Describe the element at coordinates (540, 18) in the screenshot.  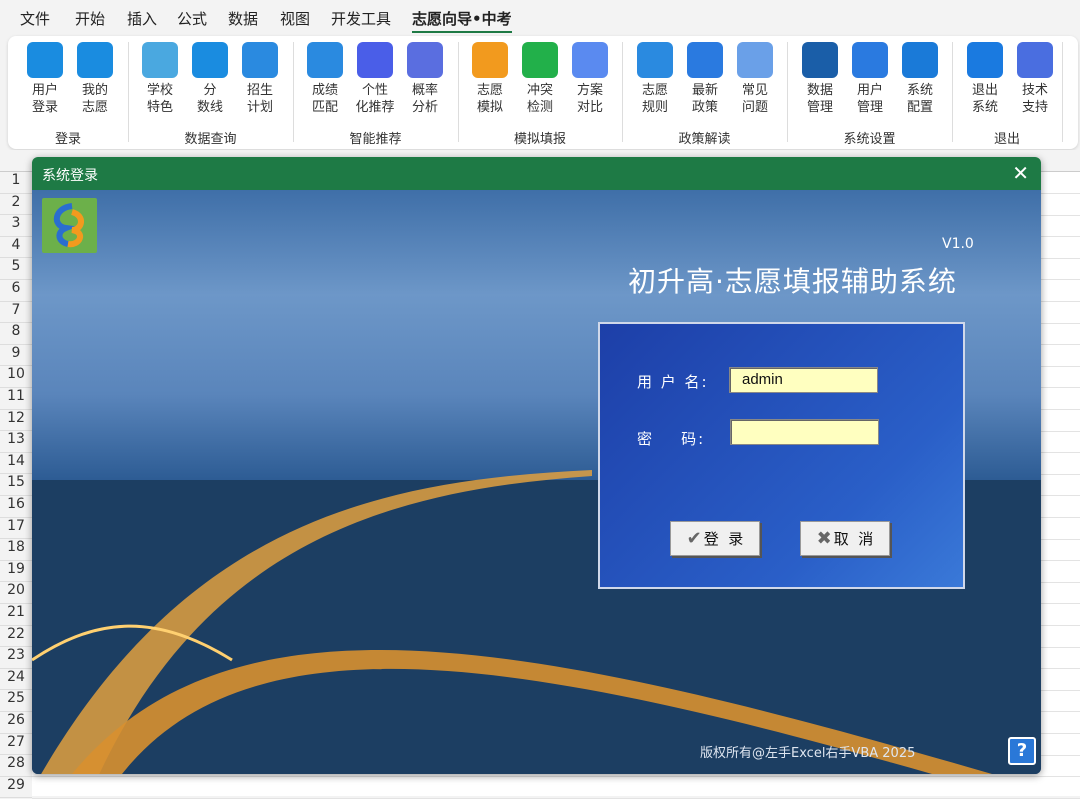
I see `ribbon-tabs: 文件 开始 插入 公式 数据 视图 开发工具 志愿向导•中考` at that location.